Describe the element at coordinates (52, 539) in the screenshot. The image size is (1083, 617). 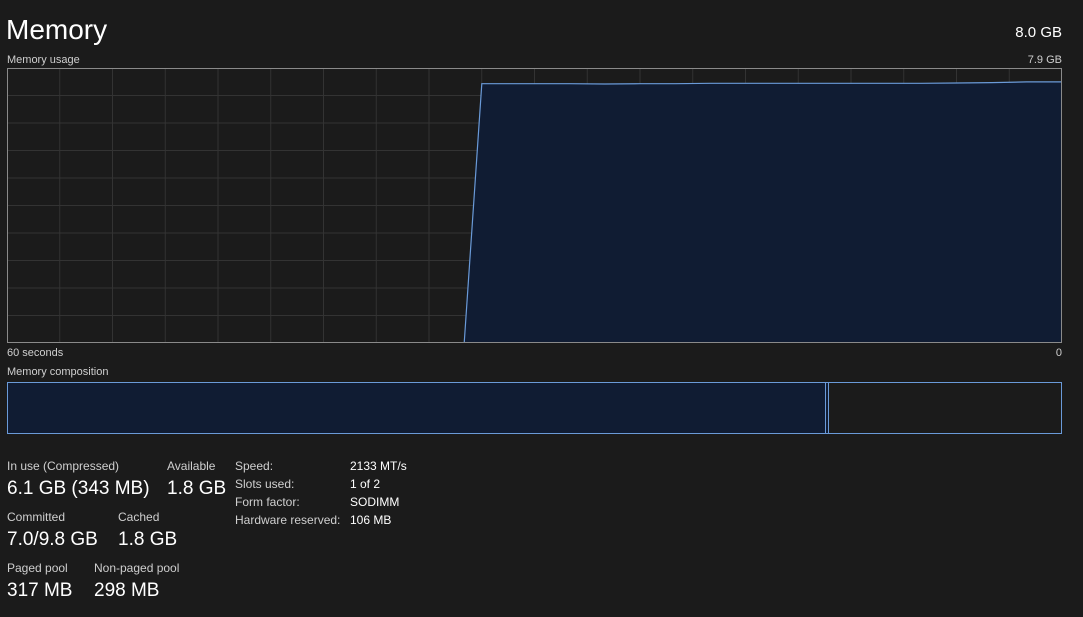
I see `committed-value: 7.0/9.8 GB` at that location.